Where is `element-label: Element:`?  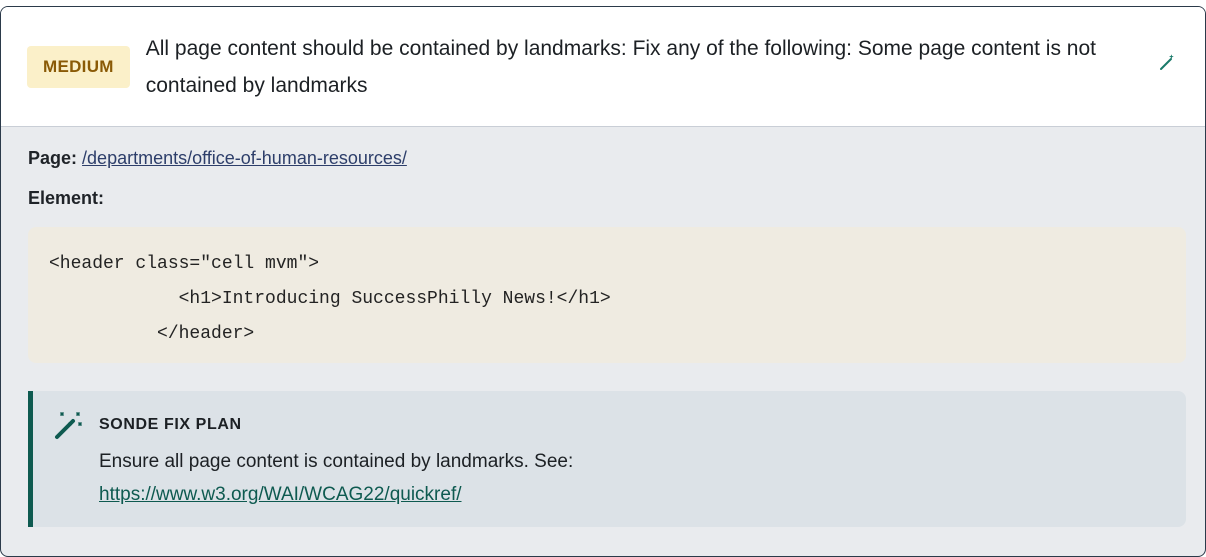
element-label: Element: is located at coordinates (66, 198).